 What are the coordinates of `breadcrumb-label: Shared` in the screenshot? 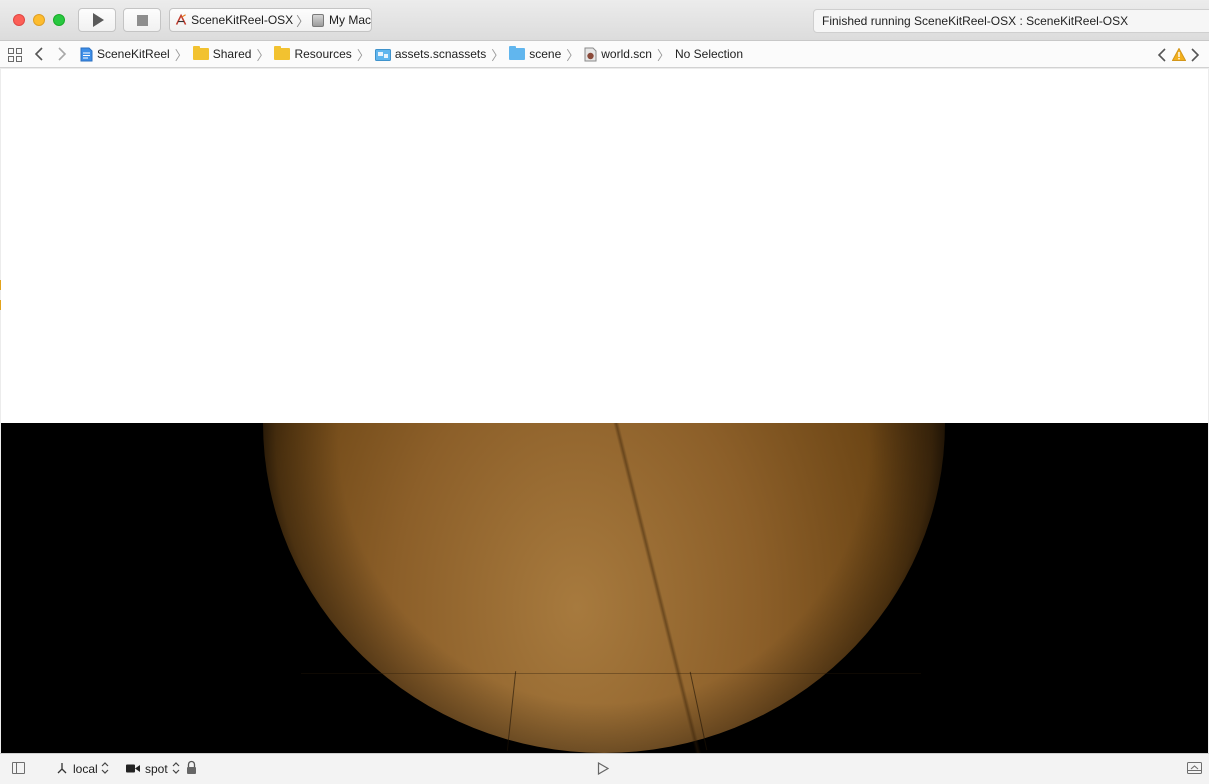 It's located at (232, 54).